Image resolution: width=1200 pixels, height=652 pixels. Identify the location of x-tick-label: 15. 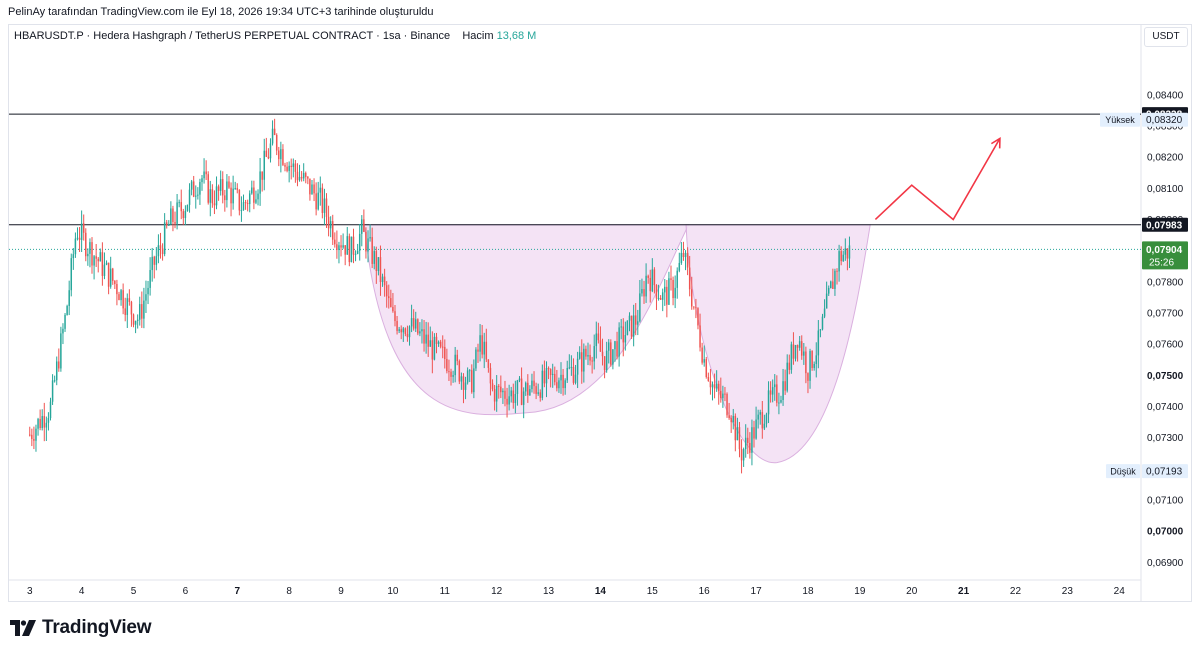
(653, 591).